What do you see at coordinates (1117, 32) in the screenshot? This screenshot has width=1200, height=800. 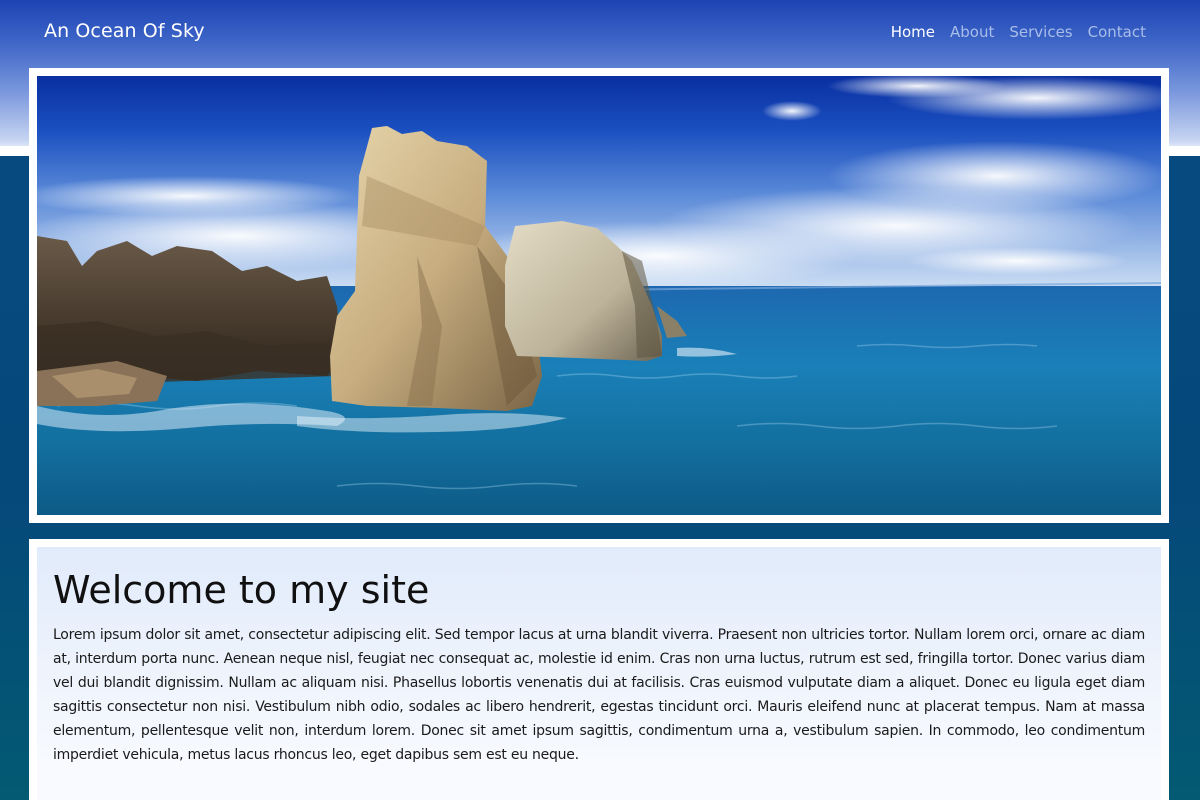 I see `nav-item-contact: Contact` at bounding box center [1117, 32].